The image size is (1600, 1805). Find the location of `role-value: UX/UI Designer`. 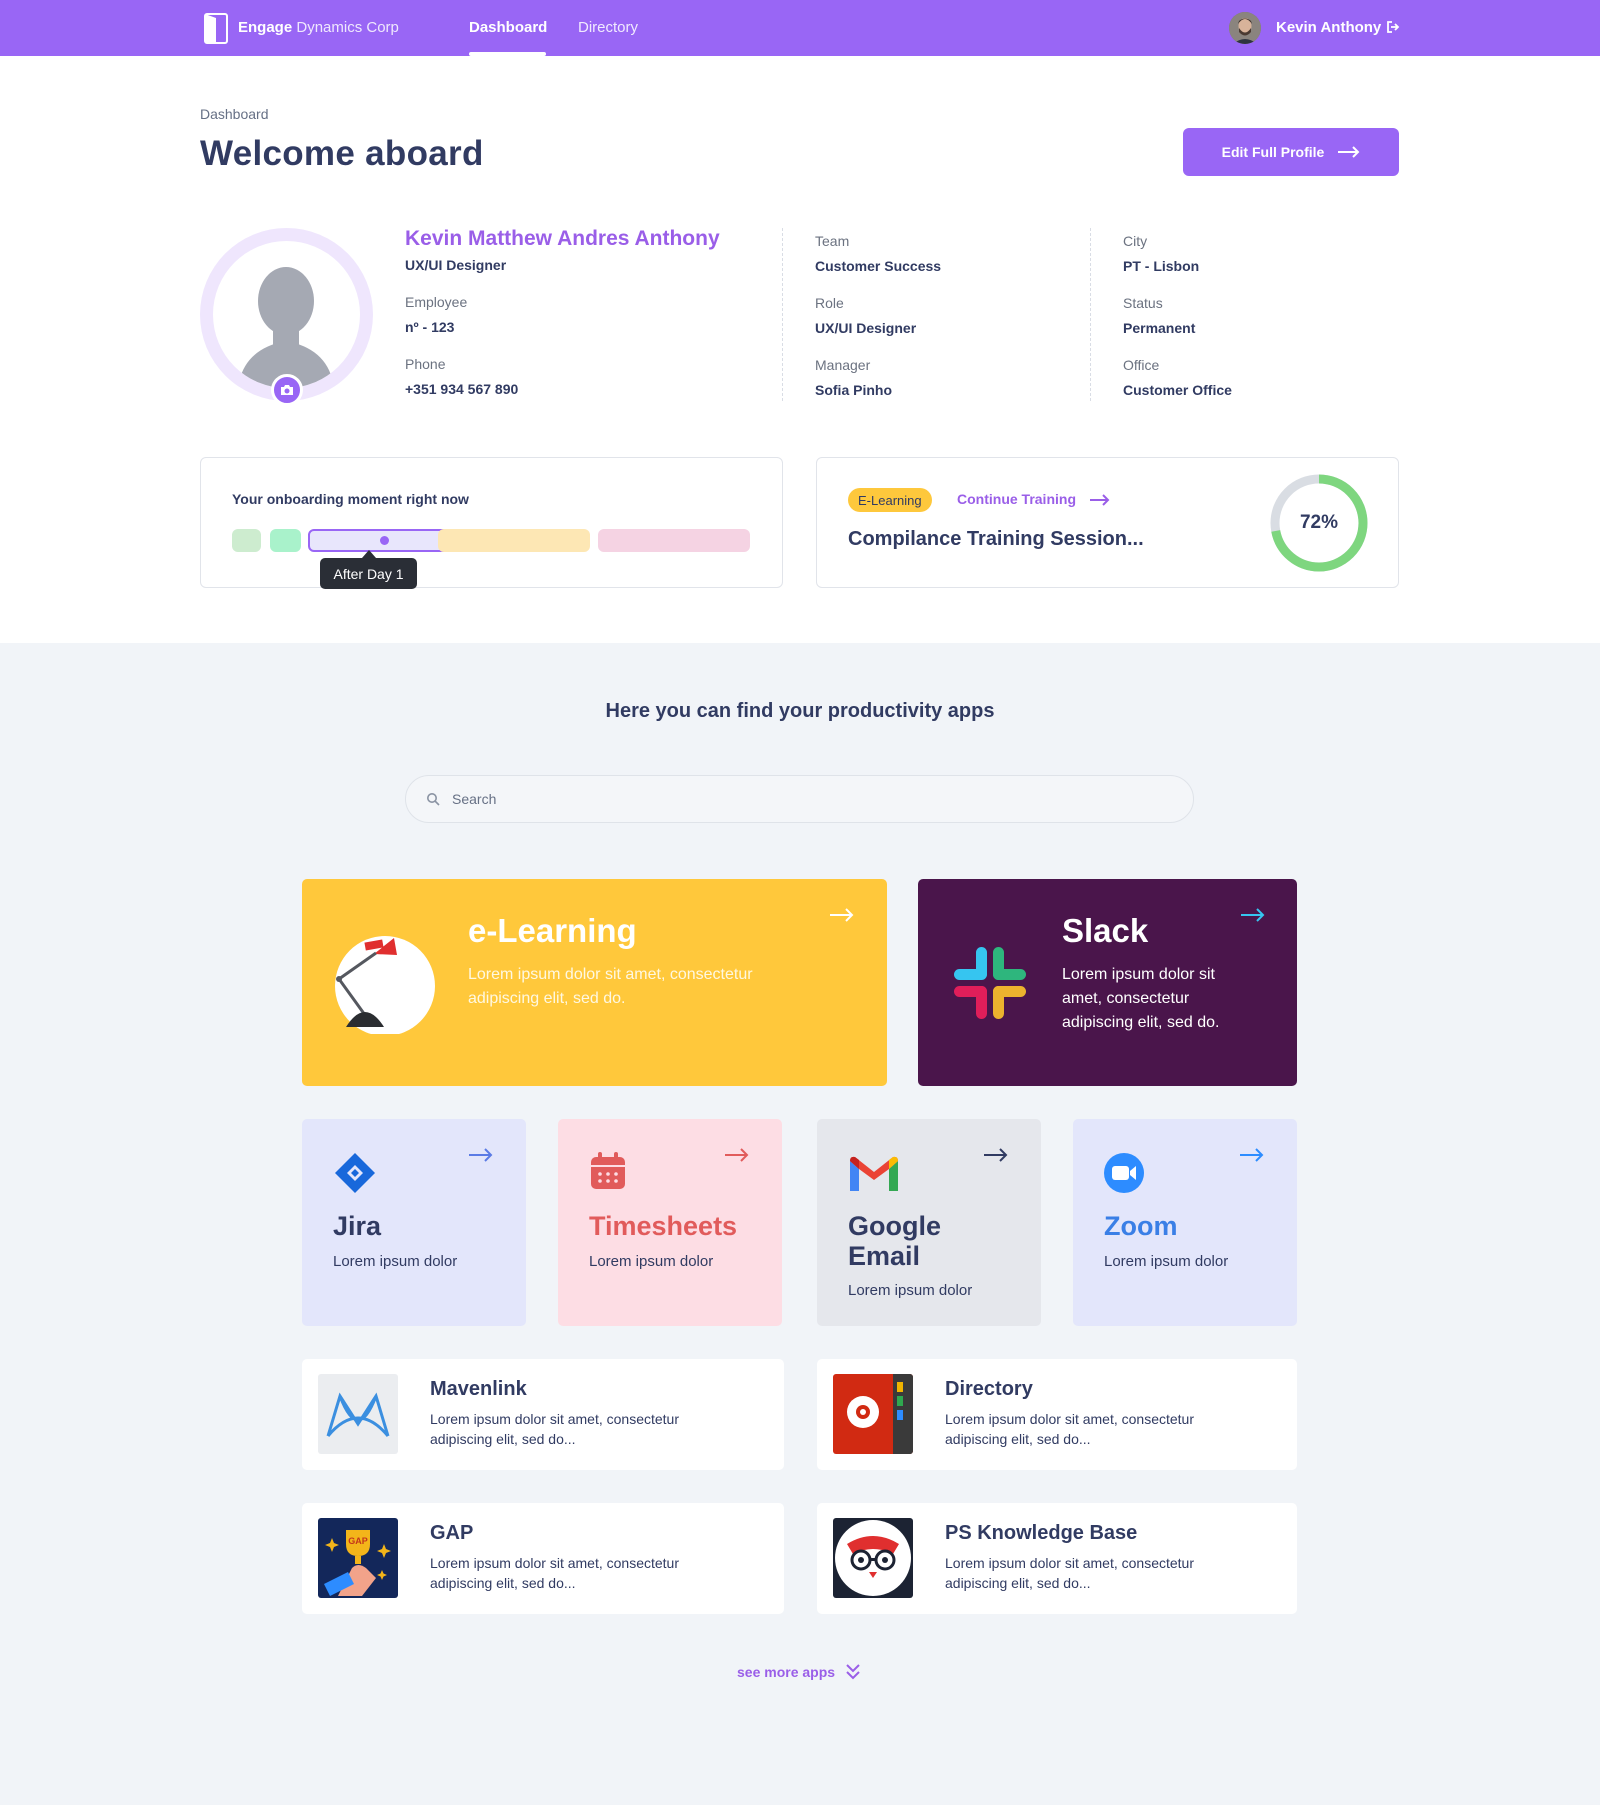

role-value: UX/UI Designer is located at coordinates (866, 328).